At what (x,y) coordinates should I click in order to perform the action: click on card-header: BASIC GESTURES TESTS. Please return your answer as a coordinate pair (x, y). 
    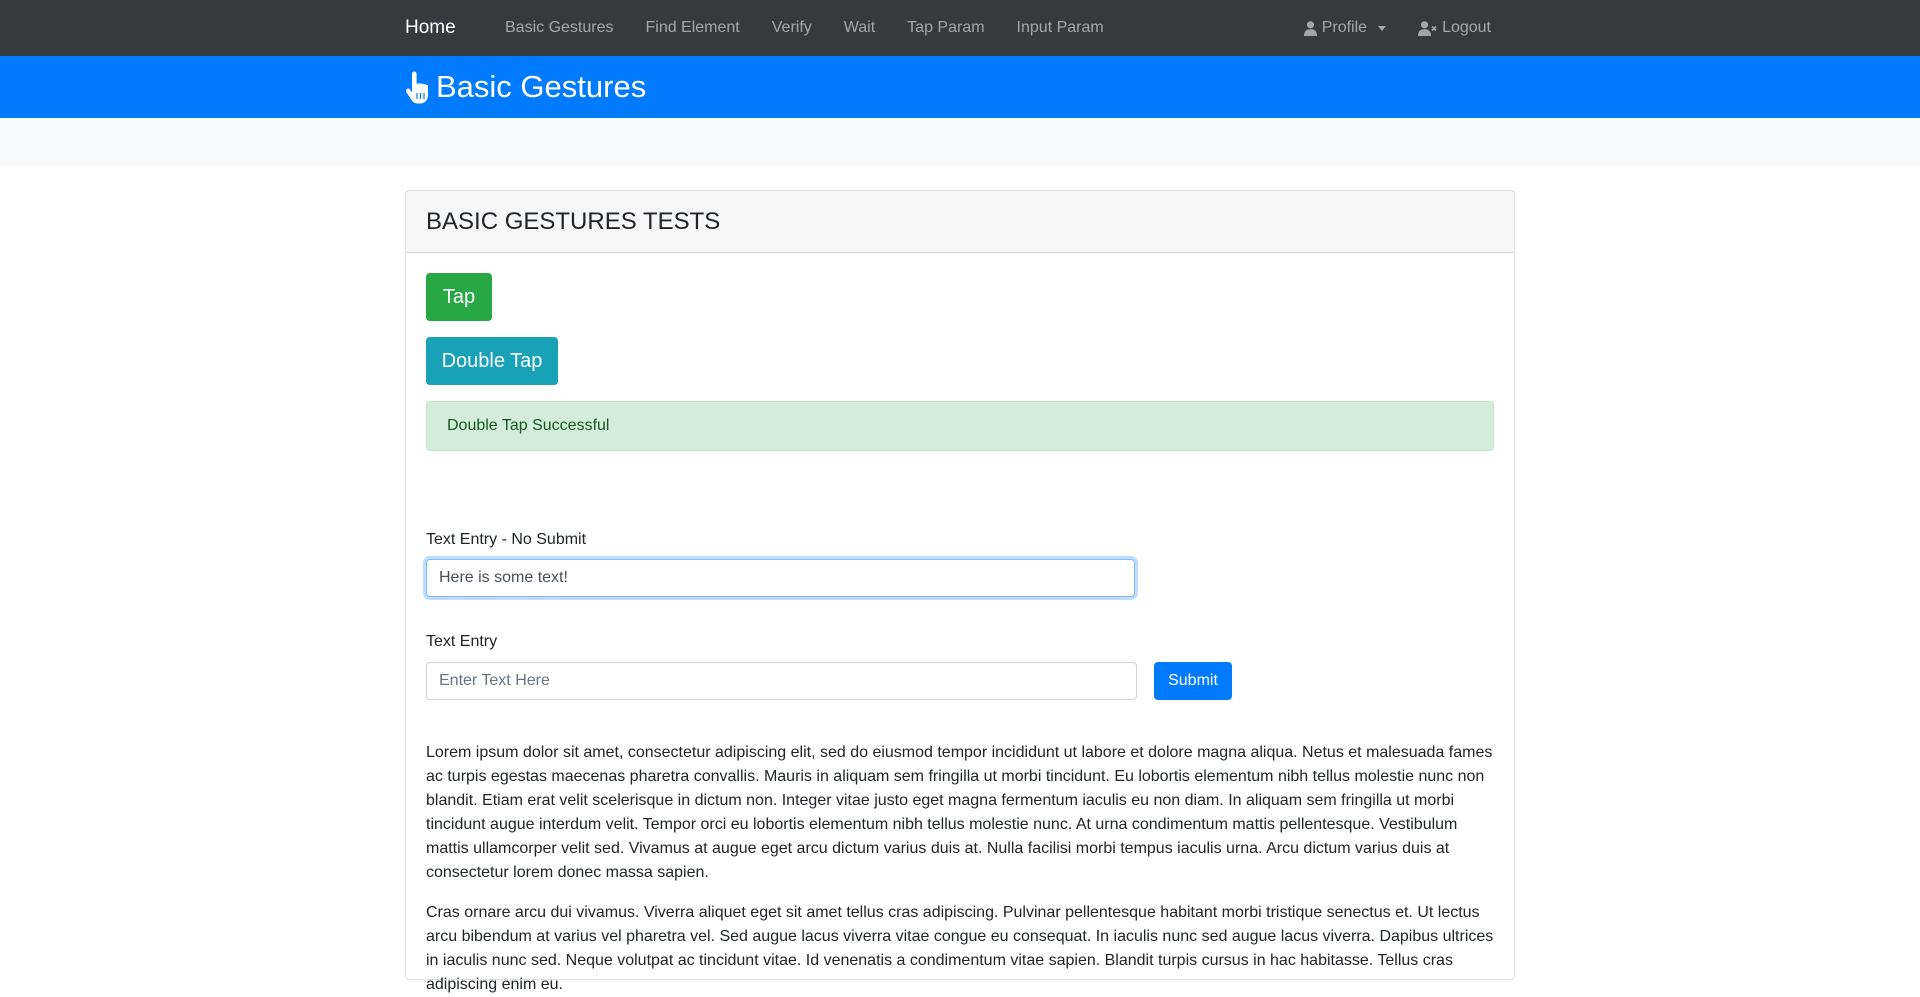
    Looking at the image, I should click on (960, 222).